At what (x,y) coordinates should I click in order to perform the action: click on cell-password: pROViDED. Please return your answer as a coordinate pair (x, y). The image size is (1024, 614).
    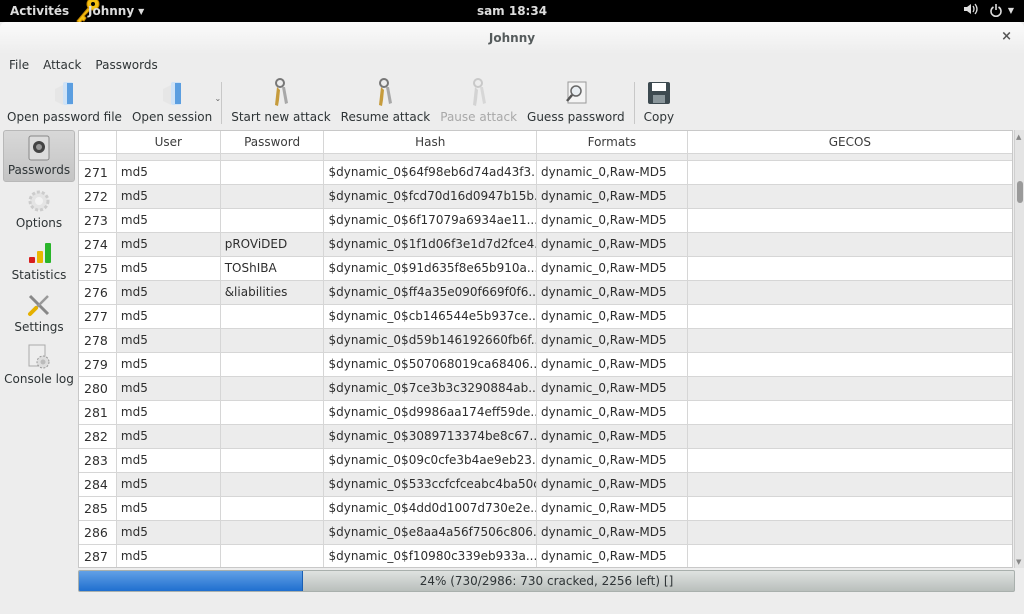
    Looking at the image, I should click on (273, 244).